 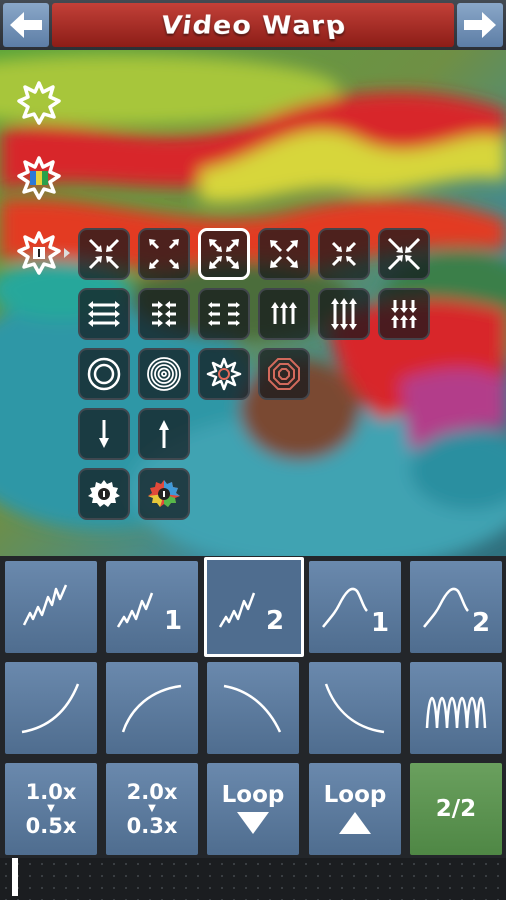 I want to click on wave-curve-button, so click(x=456, y=708).